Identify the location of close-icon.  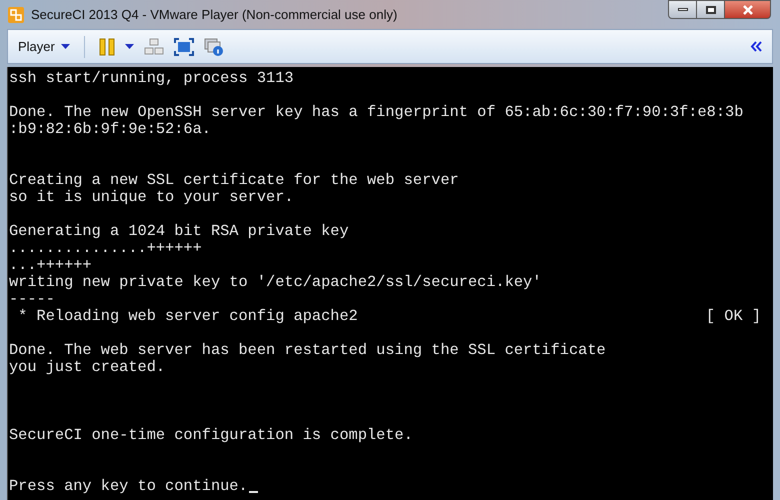
(748, 9).